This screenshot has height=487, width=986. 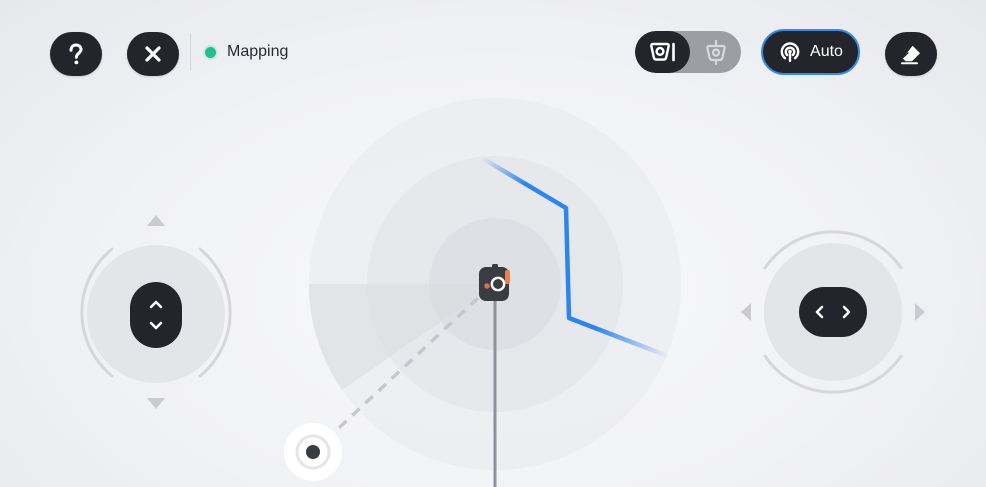 I want to click on horizontal-joystick-knob, so click(x=833, y=312).